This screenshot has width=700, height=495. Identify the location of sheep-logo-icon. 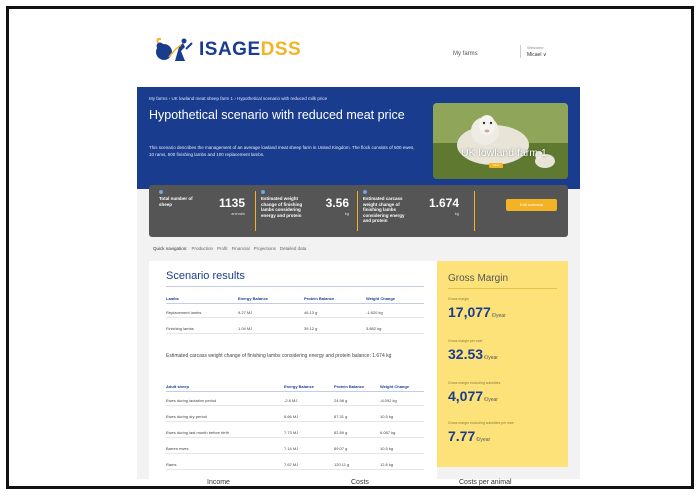
(174, 49).